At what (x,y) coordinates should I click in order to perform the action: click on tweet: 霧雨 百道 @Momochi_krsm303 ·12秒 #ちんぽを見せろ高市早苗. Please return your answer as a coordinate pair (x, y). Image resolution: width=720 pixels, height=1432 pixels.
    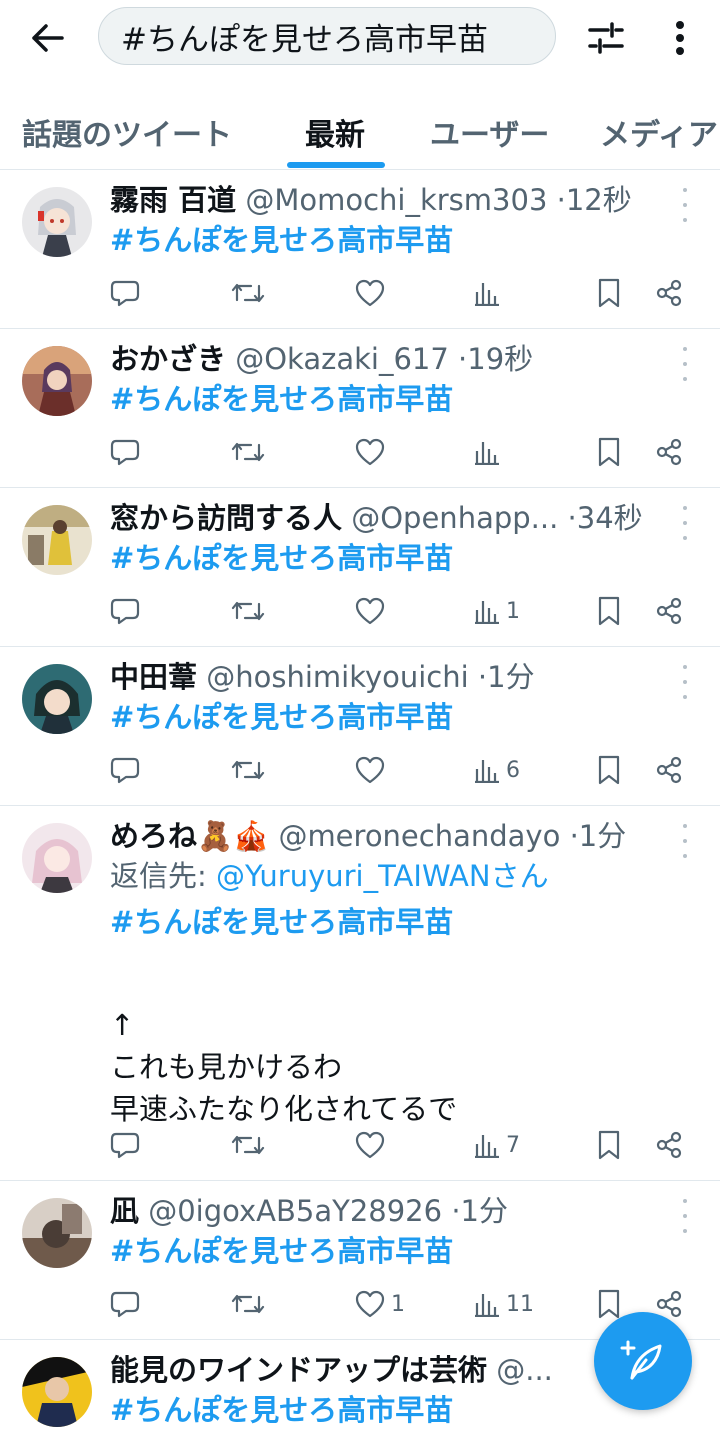
    Looking at the image, I should click on (360, 249).